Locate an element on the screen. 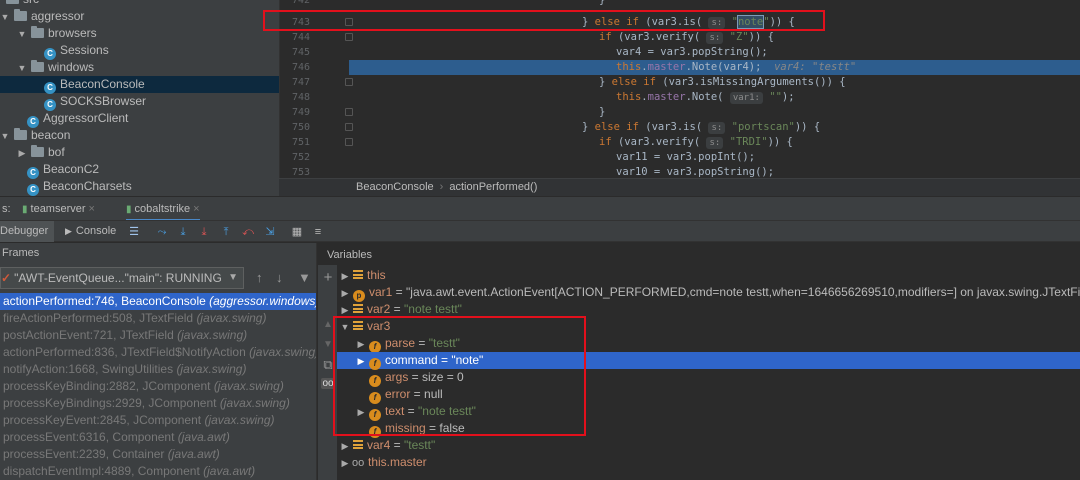 The image size is (1080, 480). variable-var3: ▼ var3 is located at coordinates (708, 326).